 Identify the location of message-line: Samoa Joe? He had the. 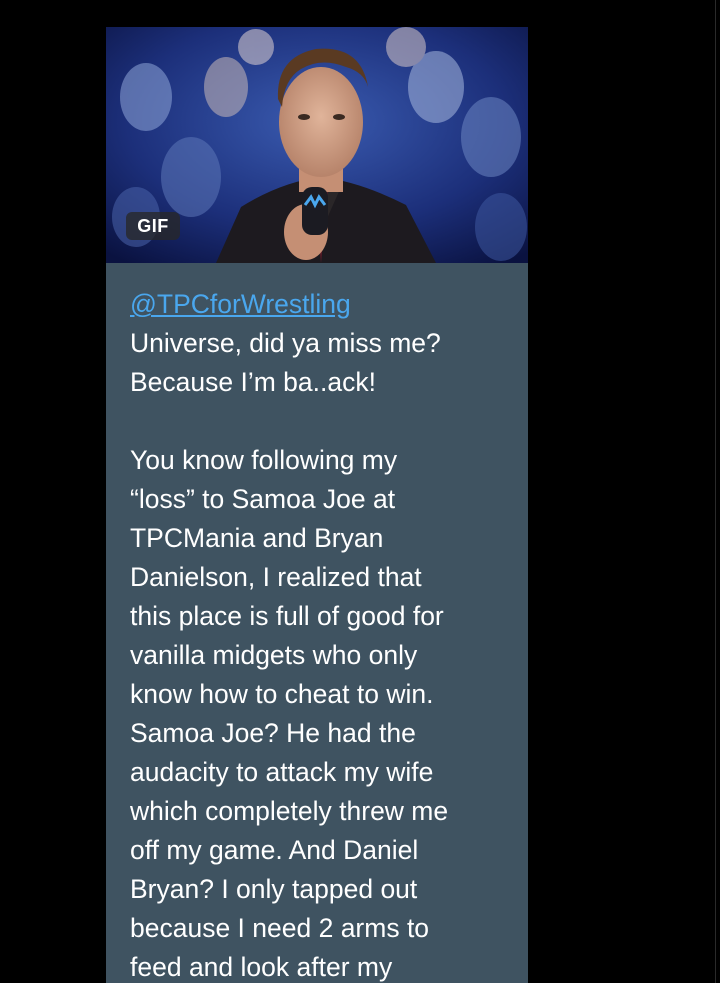
(273, 733).